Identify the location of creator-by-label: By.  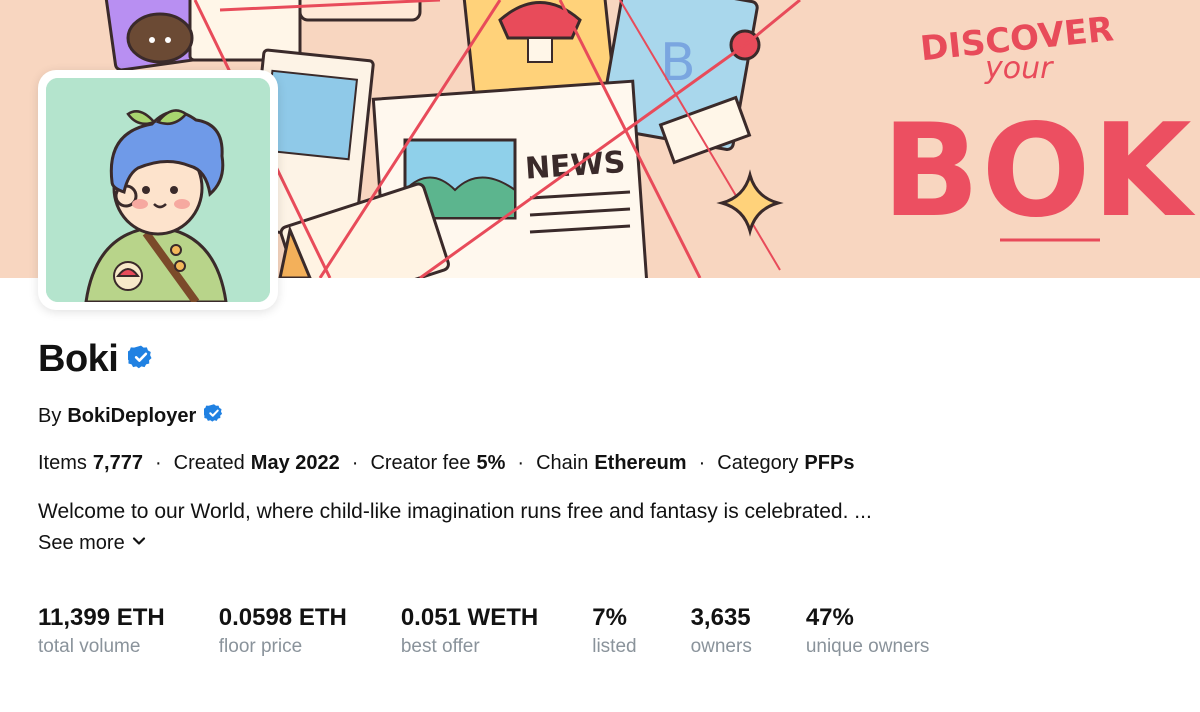
(50, 415).